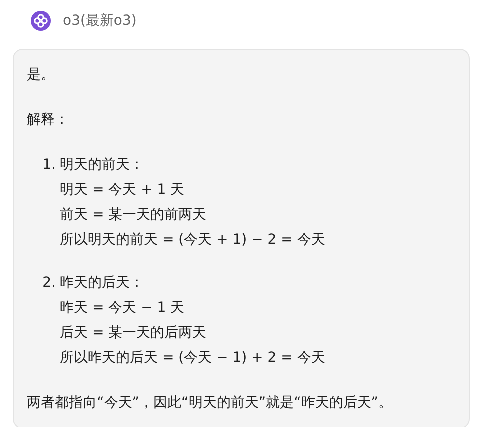  What do you see at coordinates (133, 215) in the screenshot?
I see `explanation-line: 前天 = 某一天的前两天` at bounding box center [133, 215].